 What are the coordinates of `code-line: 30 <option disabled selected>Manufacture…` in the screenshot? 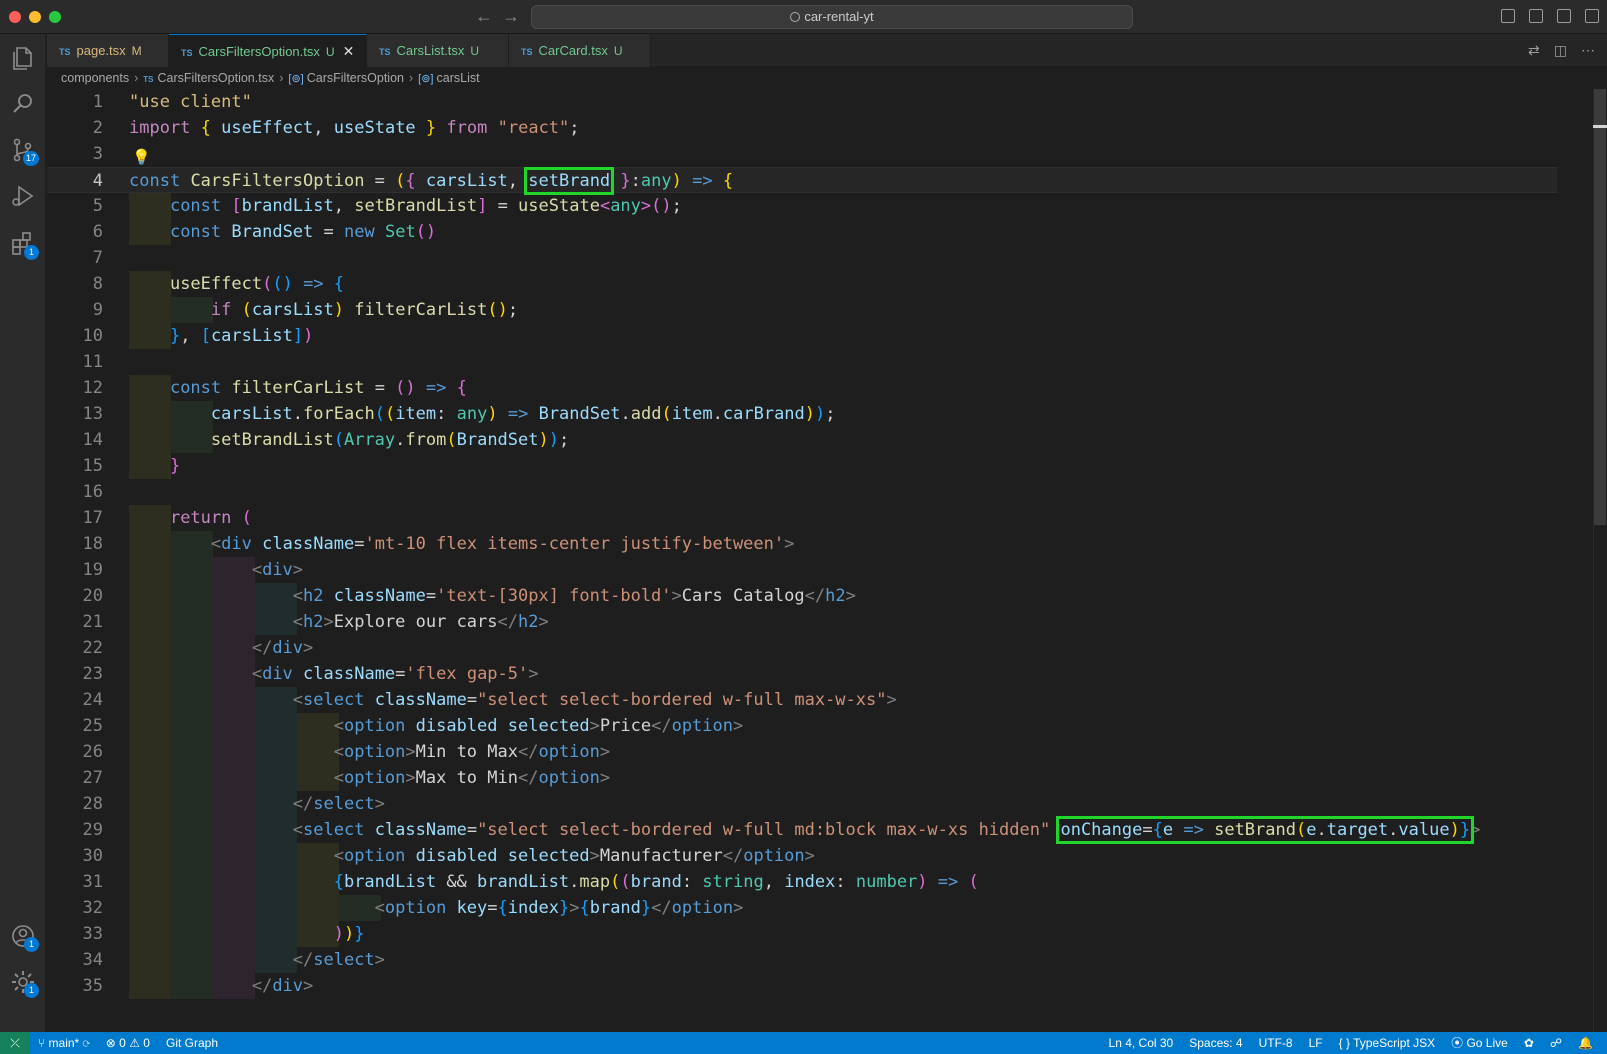 It's located at (802, 856).